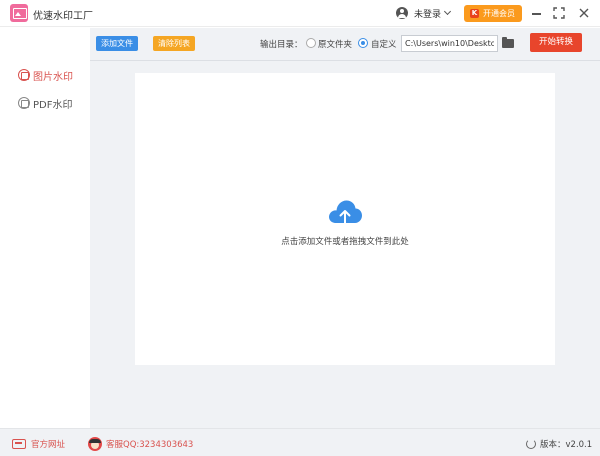  Describe the element at coordinates (300, 13) in the screenshot. I see `title-bar: 优速水印工厂 未登录 K 开通会员` at that location.